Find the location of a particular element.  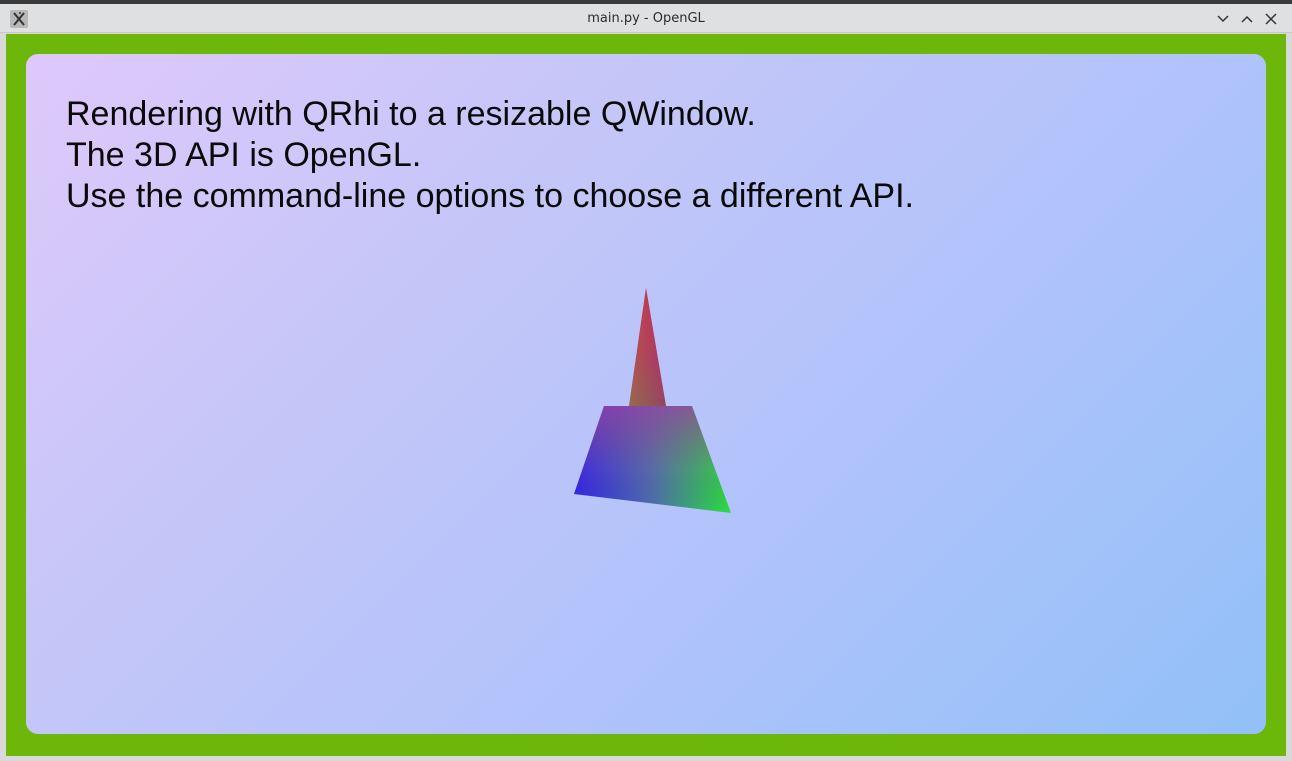

title-bar: main.py - OpenGL is located at coordinates (646, 18).